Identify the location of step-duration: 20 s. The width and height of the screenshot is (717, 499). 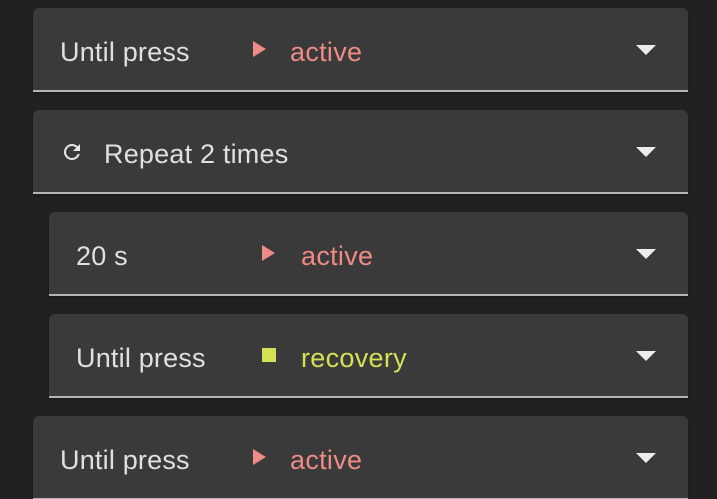
(102, 256).